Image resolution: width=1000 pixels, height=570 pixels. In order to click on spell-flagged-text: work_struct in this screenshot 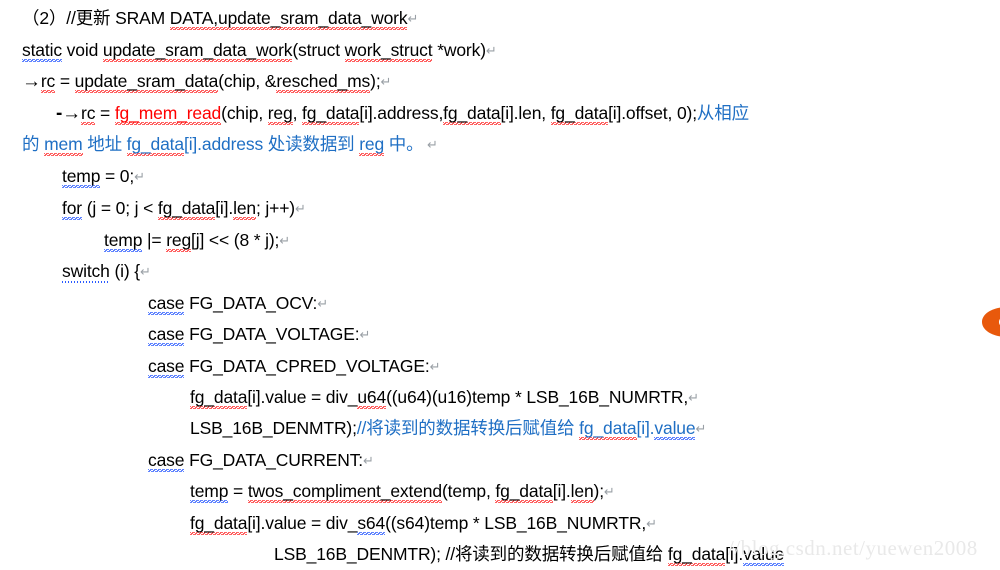, I will do `click(388, 51)`.